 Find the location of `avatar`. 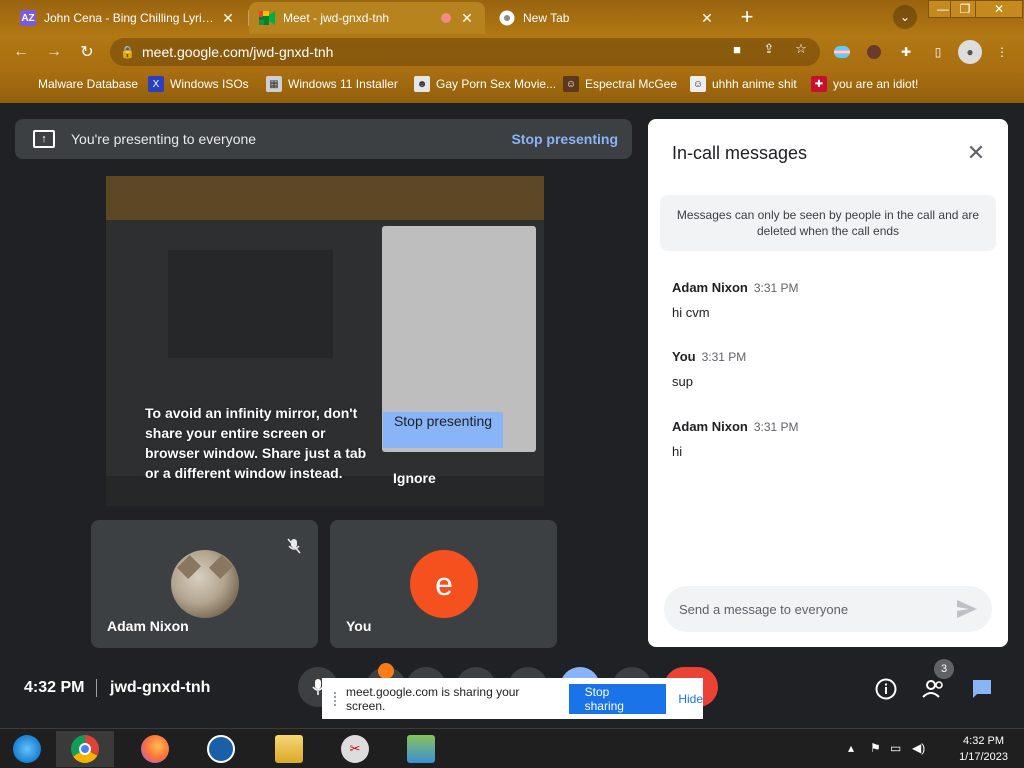

avatar is located at coordinates (205, 584).